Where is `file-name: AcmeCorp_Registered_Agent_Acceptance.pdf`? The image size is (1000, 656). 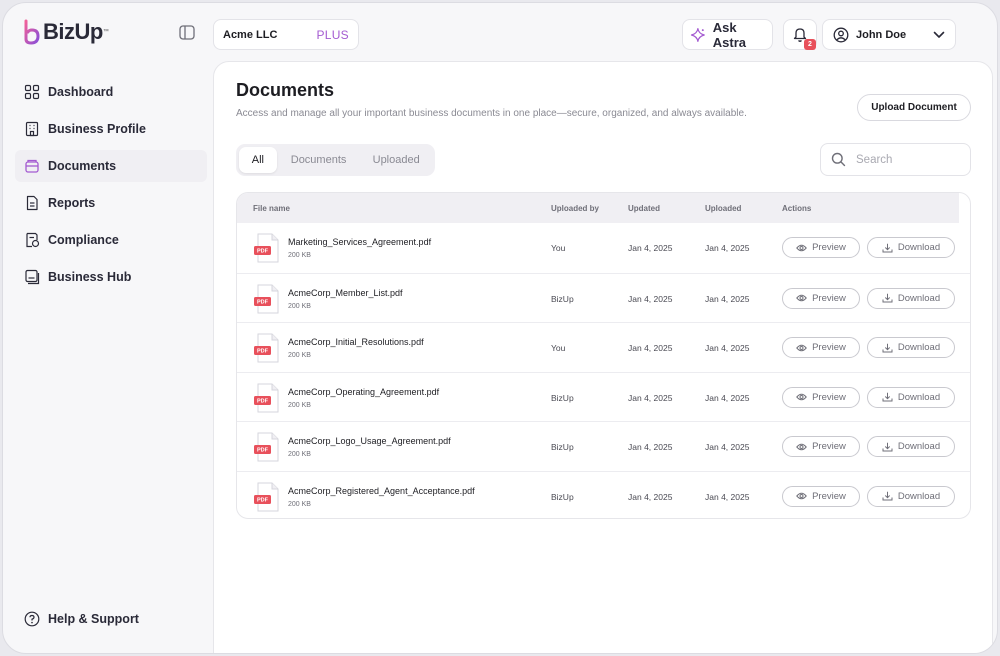 file-name: AcmeCorp_Registered_Agent_Acceptance.pdf is located at coordinates (381, 491).